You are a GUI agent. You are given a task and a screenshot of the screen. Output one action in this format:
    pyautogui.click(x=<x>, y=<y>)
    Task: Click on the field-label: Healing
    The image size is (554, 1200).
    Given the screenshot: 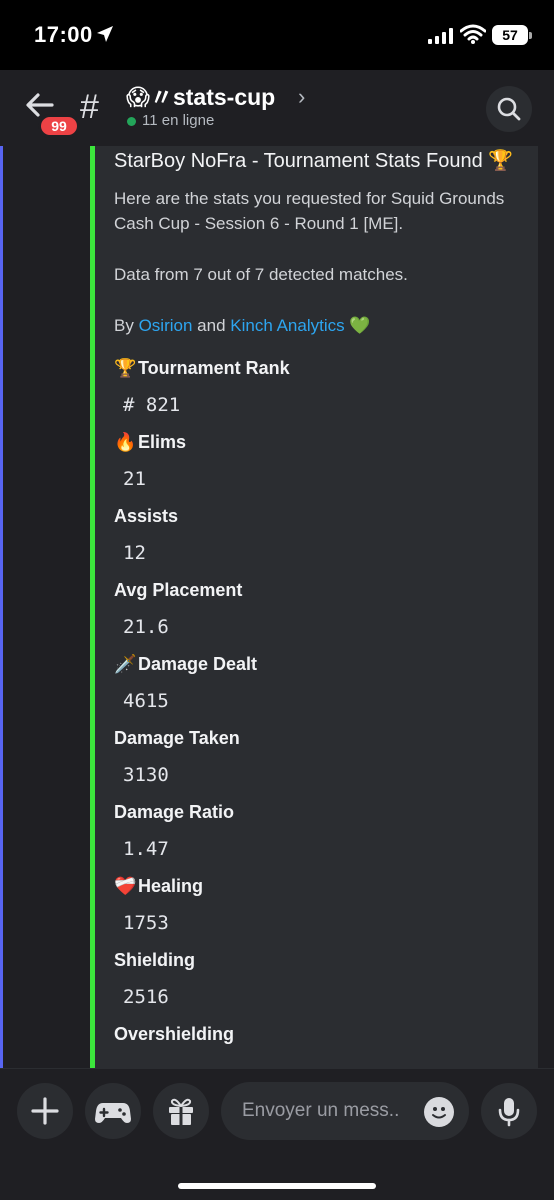 What is the action you would take?
    pyautogui.click(x=171, y=886)
    